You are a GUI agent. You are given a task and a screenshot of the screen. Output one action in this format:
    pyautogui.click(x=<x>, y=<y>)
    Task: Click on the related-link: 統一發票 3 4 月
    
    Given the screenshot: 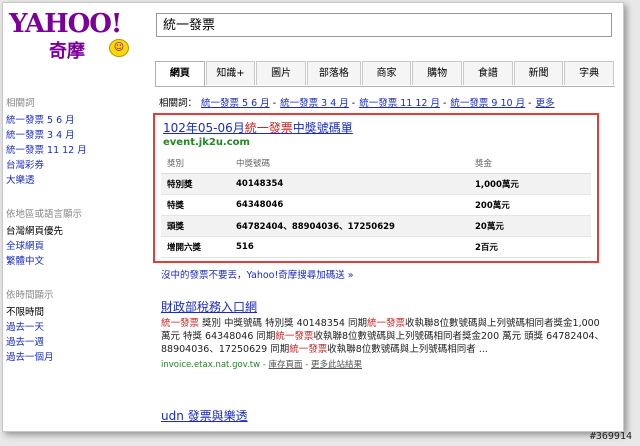 What is the action you would take?
    pyautogui.click(x=314, y=103)
    